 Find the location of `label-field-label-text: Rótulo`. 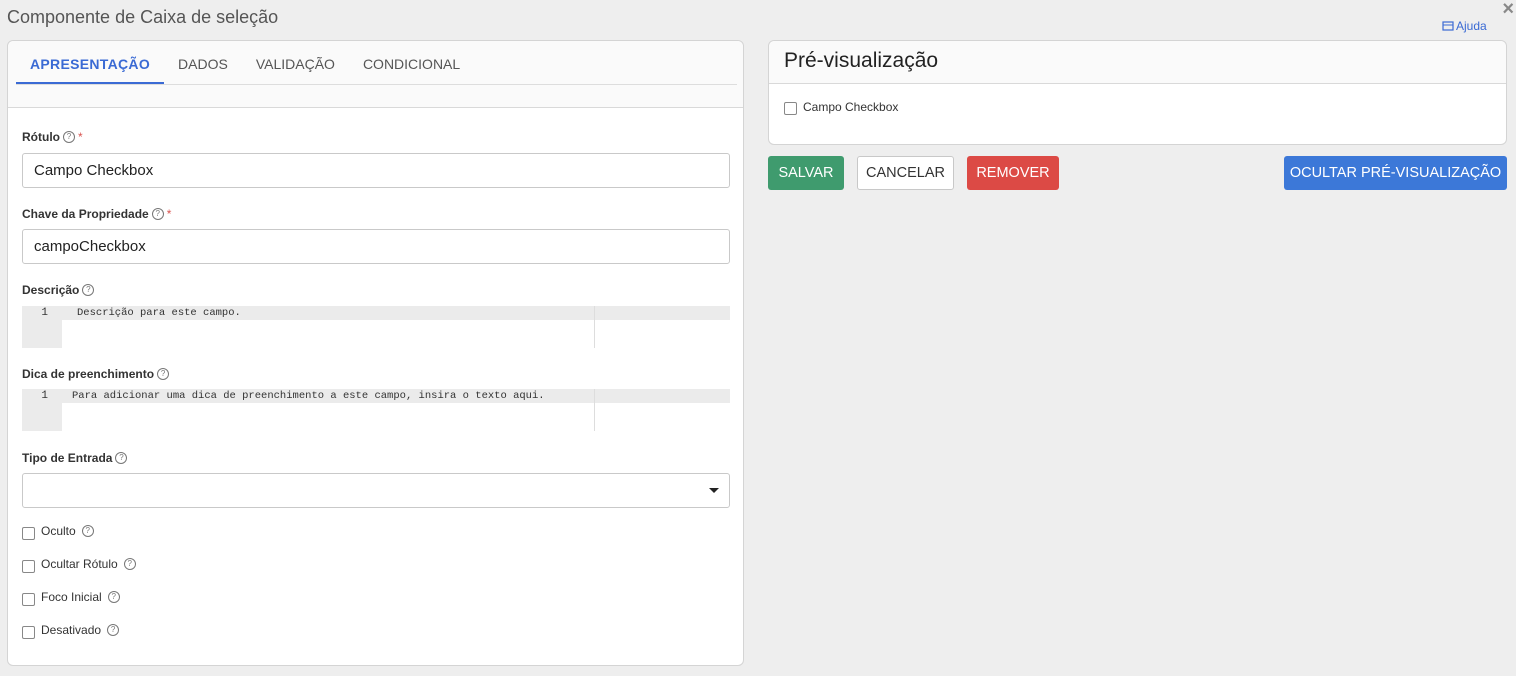

label-field-label-text: Rótulo is located at coordinates (41, 137).